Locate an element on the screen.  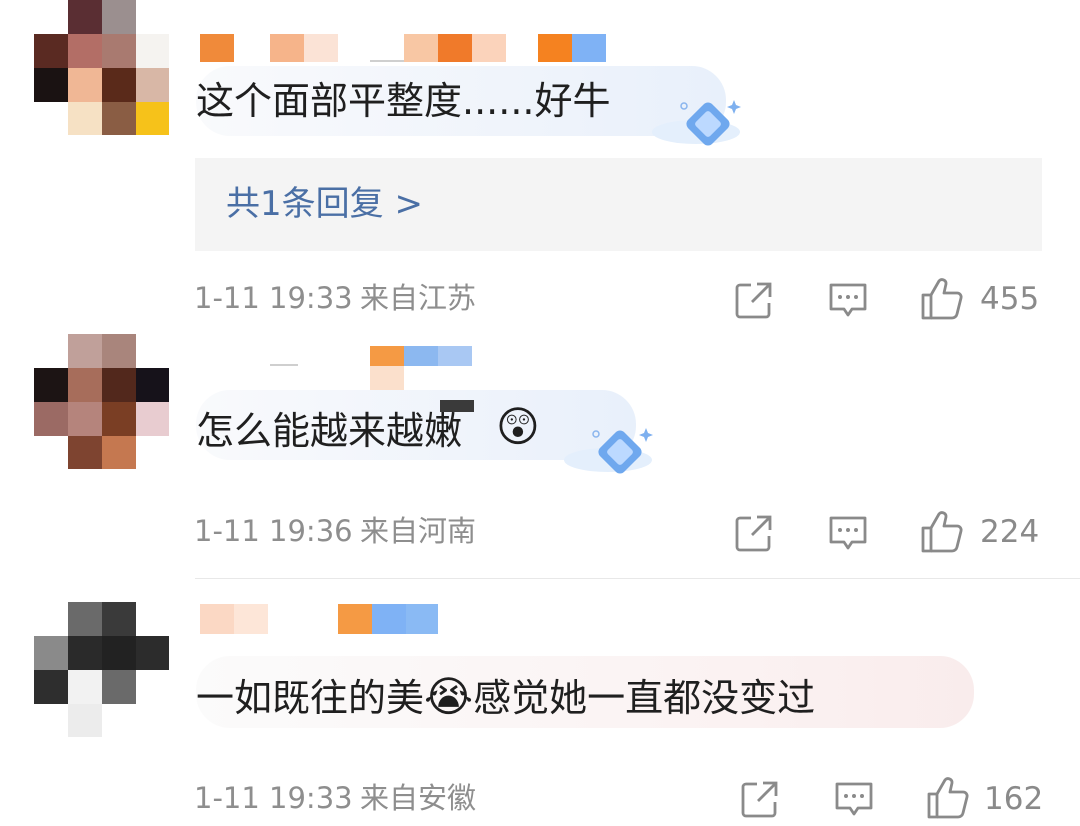
comment-location: 来自安徽 is located at coordinates (418, 798).